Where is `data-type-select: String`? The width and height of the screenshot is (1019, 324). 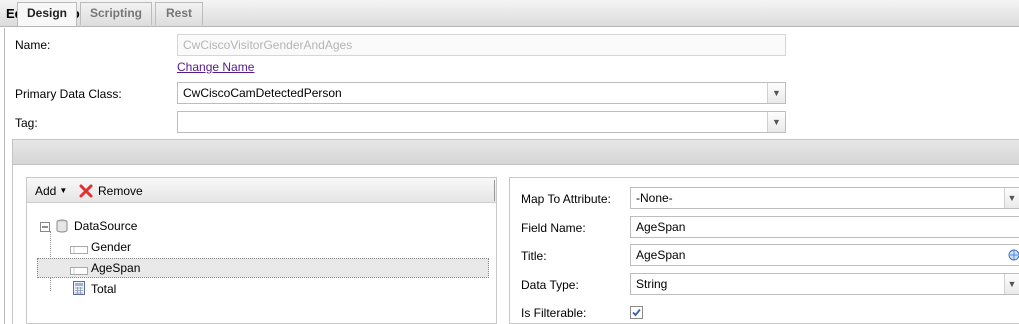 data-type-select: String is located at coordinates (824, 284).